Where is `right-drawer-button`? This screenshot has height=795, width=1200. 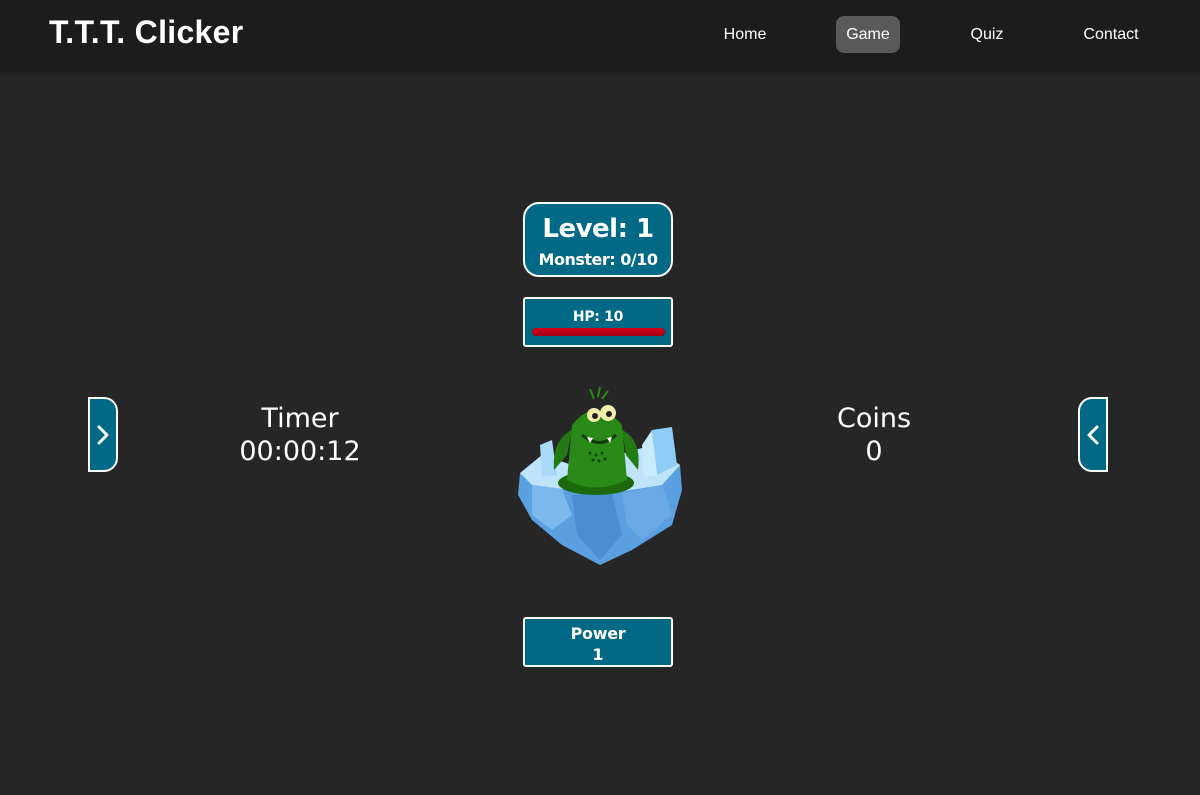
right-drawer-button is located at coordinates (1093, 434).